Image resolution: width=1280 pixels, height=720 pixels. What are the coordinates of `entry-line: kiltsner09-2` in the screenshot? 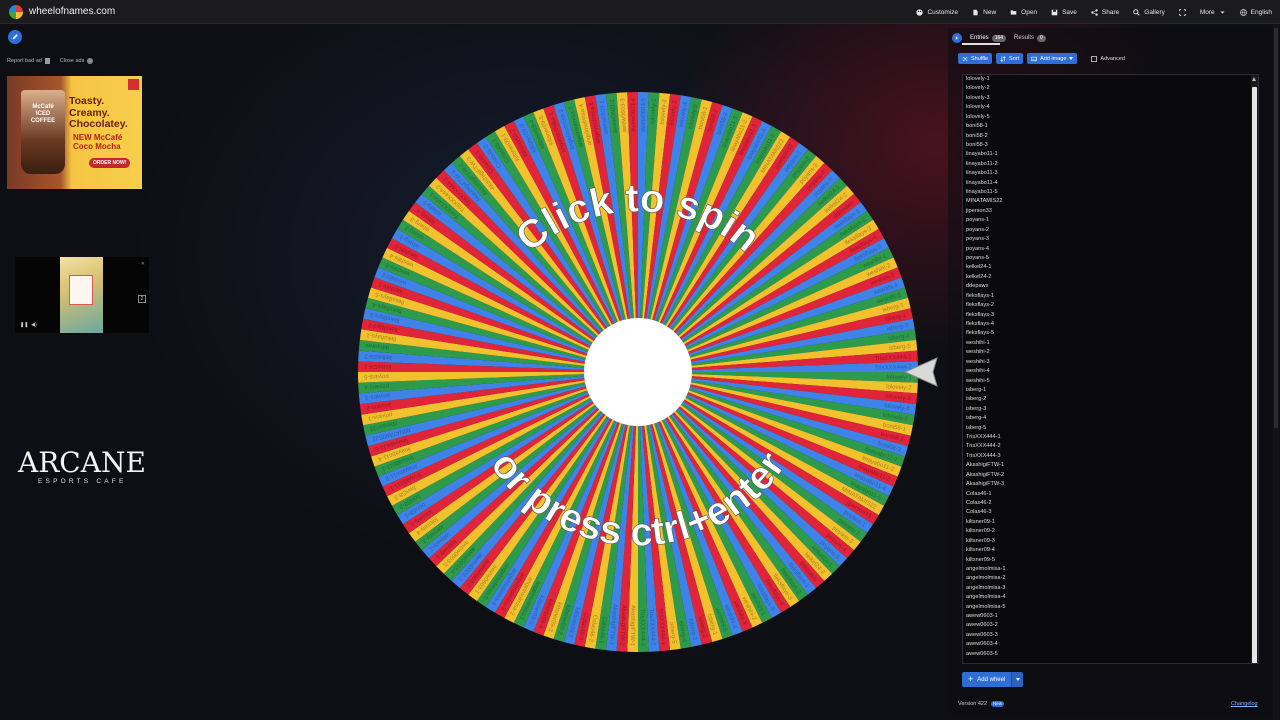 It's located at (1110, 531).